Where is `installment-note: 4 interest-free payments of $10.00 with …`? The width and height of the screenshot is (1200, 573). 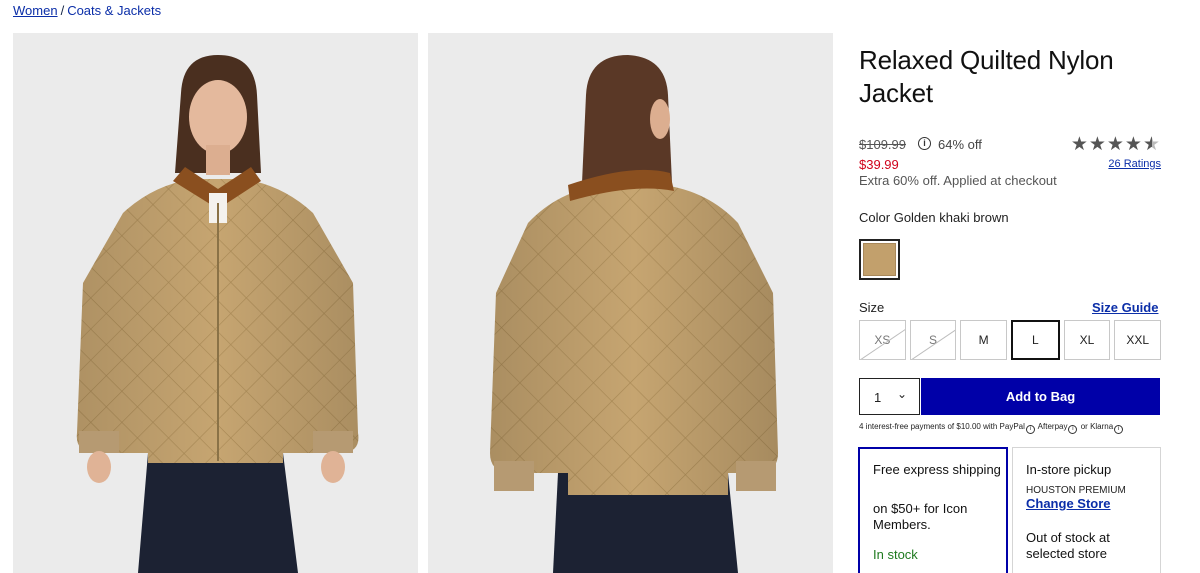
installment-note: 4 interest-free payments of $10.00 with … is located at coordinates (1010, 428).